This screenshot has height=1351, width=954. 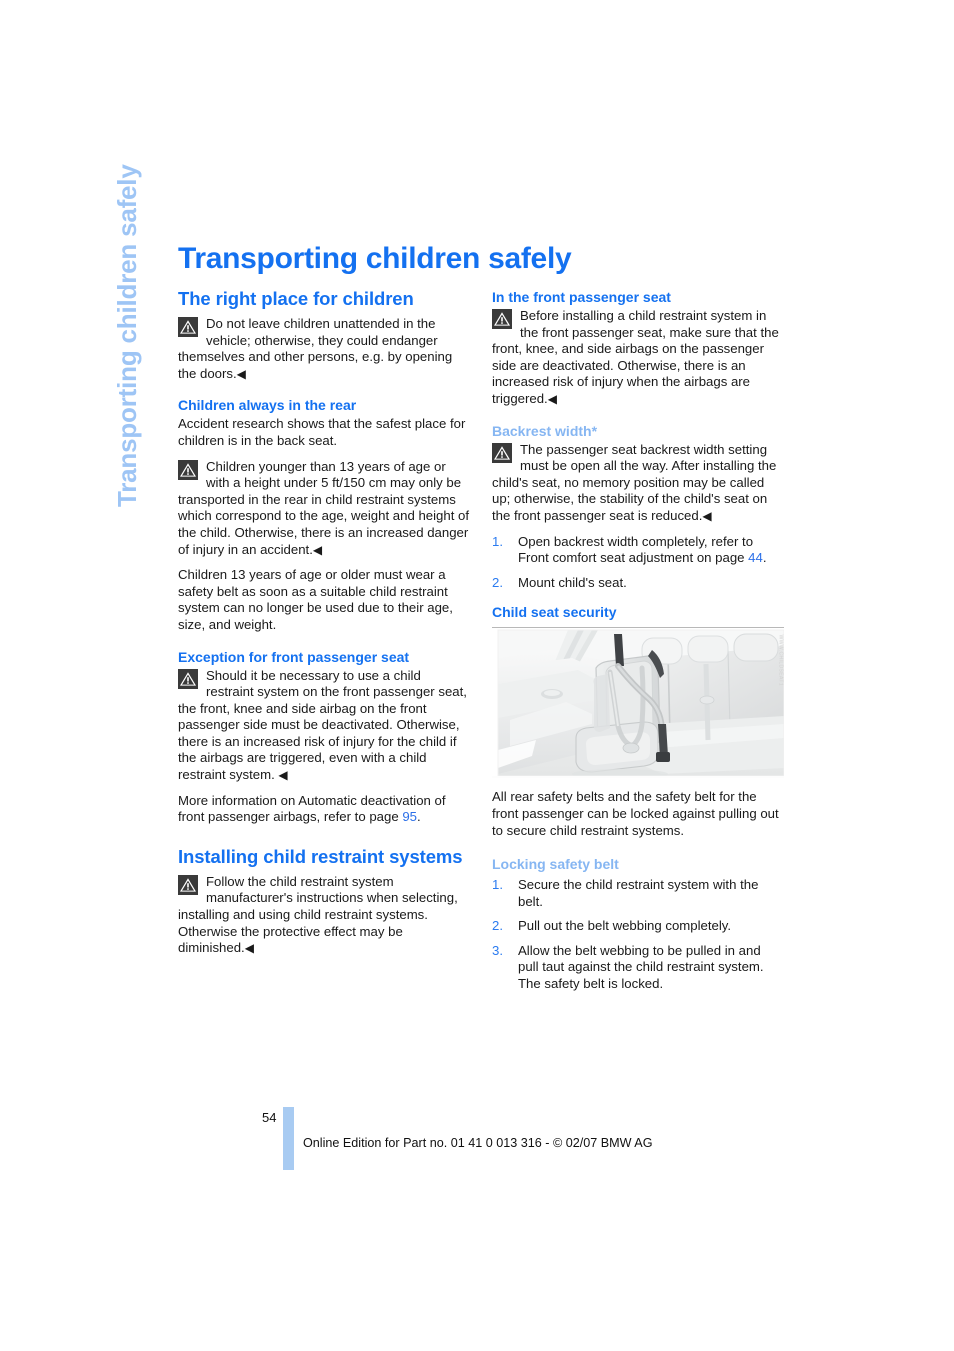 I want to click on child-seat-illustration, so click(x=638, y=702).